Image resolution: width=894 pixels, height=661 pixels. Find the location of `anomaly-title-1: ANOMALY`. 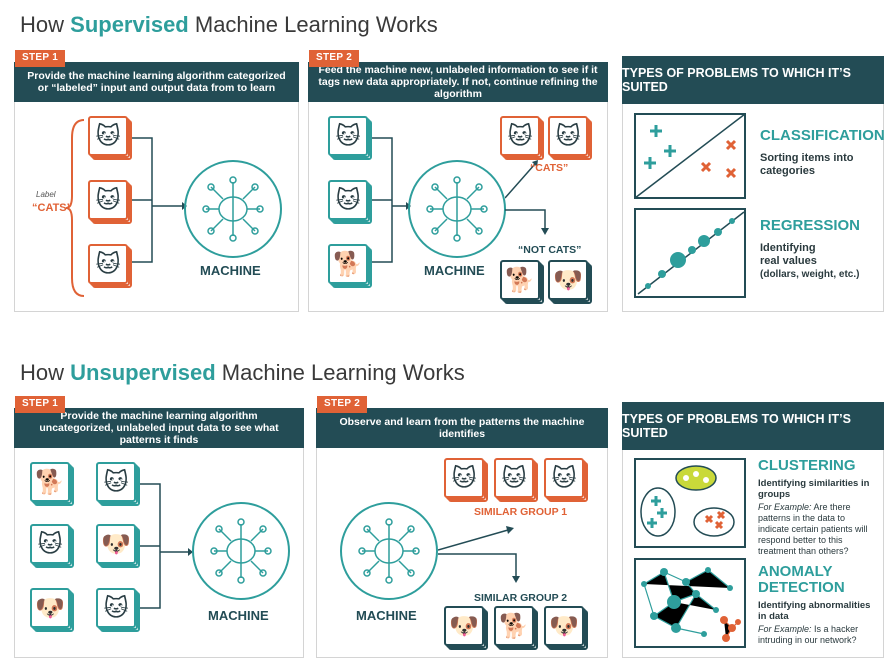

anomaly-title-1: ANOMALY is located at coordinates (795, 571).